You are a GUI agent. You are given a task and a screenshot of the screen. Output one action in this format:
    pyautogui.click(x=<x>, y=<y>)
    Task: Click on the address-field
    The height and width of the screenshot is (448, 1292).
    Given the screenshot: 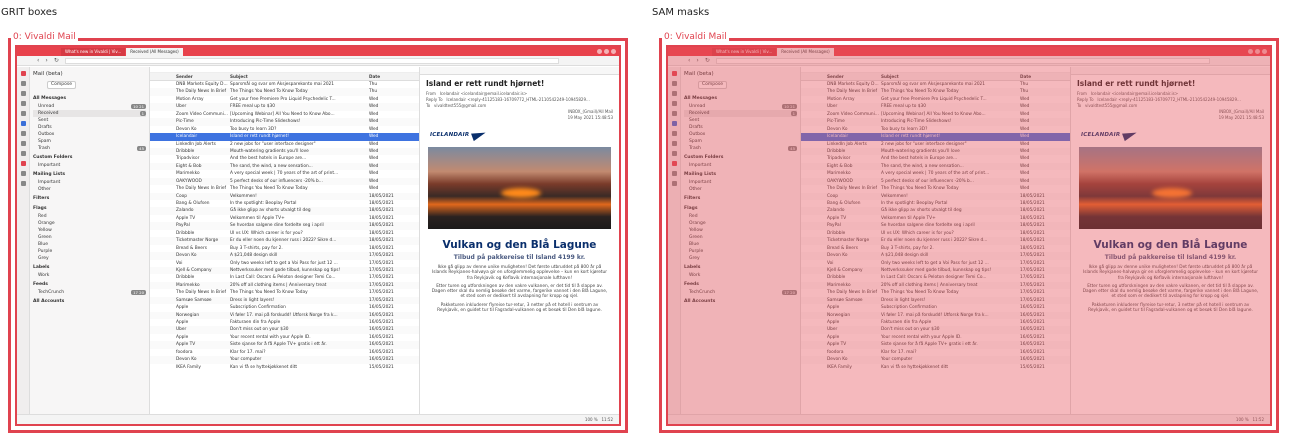 What is the action you would take?
    pyautogui.click(x=962, y=60)
    